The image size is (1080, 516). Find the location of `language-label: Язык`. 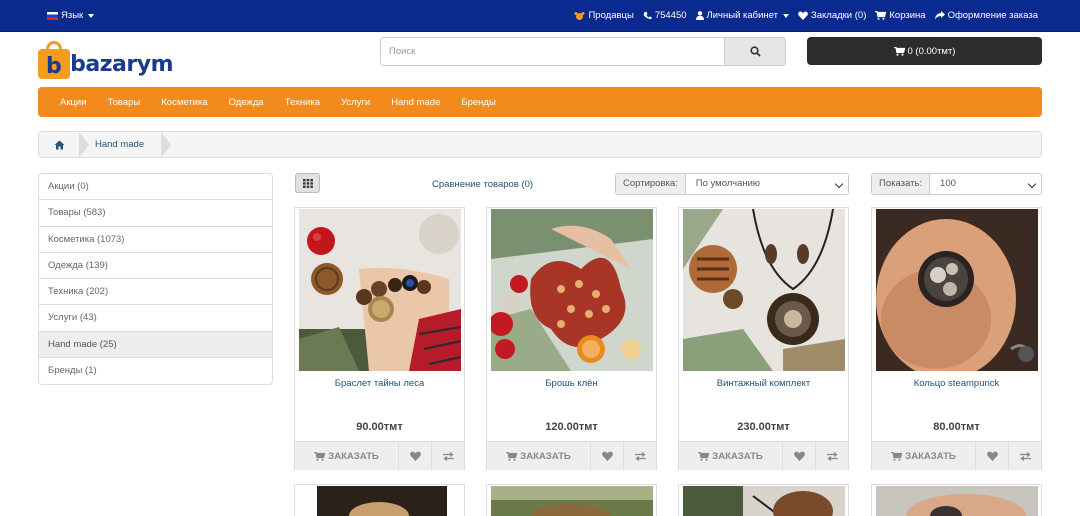

language-label: Язык is located at coordinates (72, 15).